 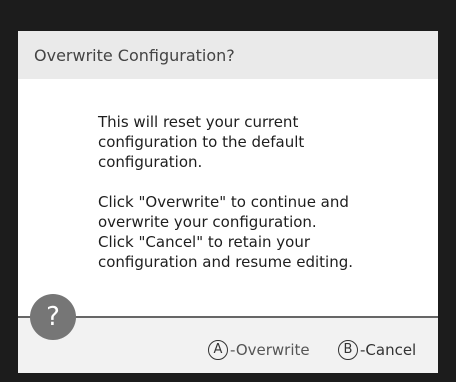 I want to click on cancel-button-label: -Cancel, so click(x=388, y=350).